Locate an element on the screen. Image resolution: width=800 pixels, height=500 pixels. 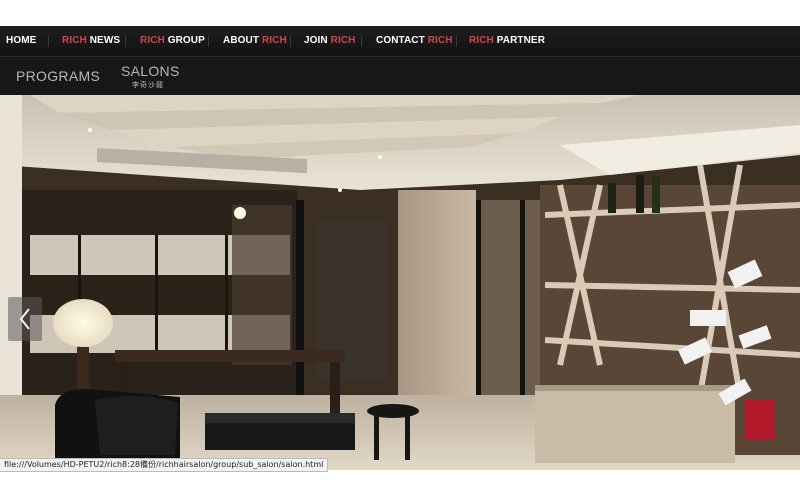
nav-join-rich: JOIN RICH is located at coordinates (329, 40).